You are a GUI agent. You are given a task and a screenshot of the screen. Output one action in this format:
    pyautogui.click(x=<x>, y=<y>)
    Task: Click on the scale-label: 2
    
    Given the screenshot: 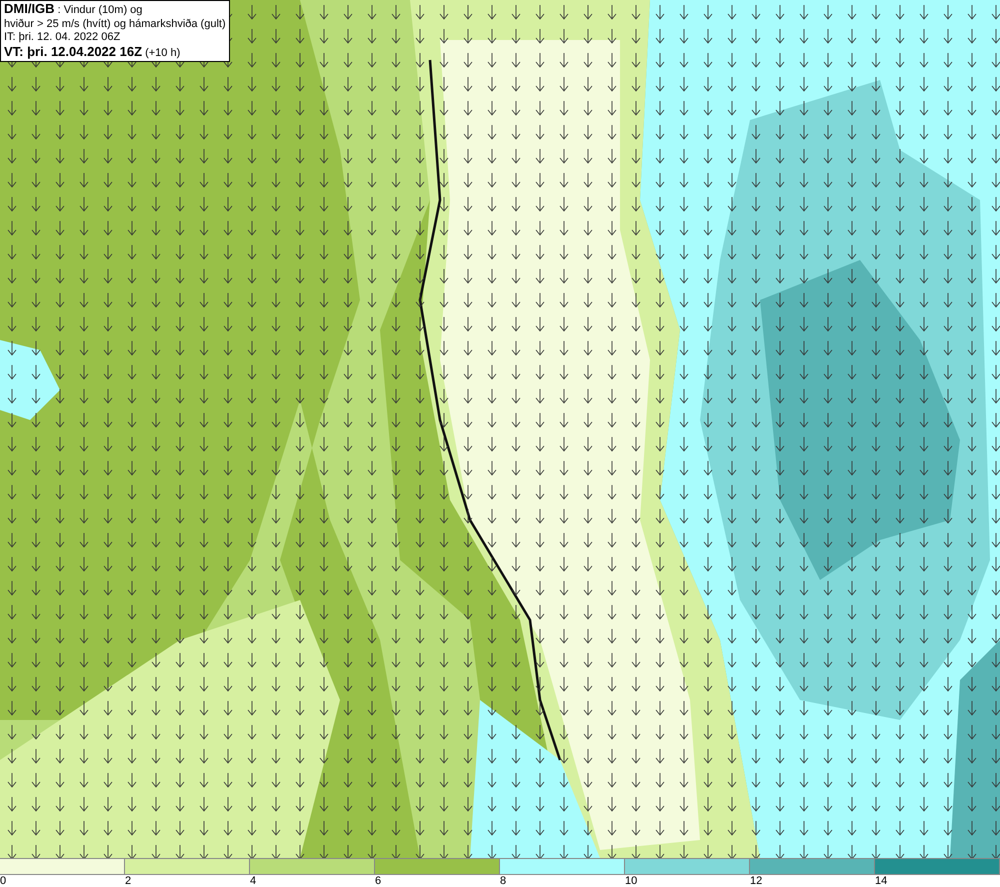 What is the action you would take?
    pyautogui.click(x=128, y=881)
    